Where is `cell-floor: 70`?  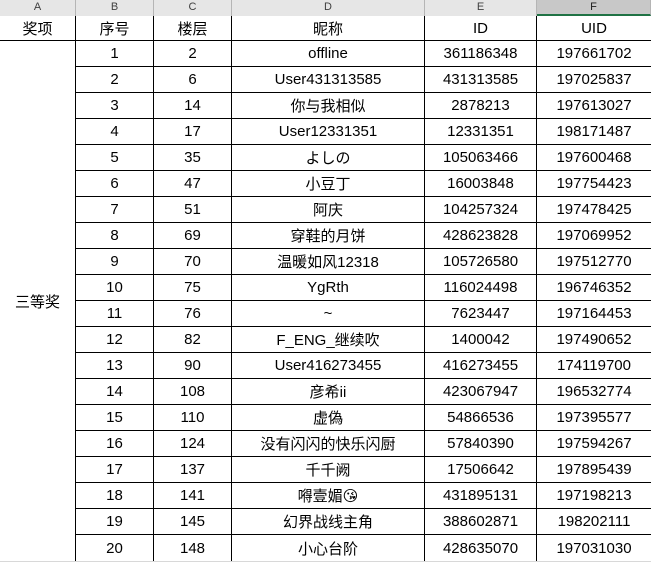 cell-floor: 70 is located at coordinates (193, 262).